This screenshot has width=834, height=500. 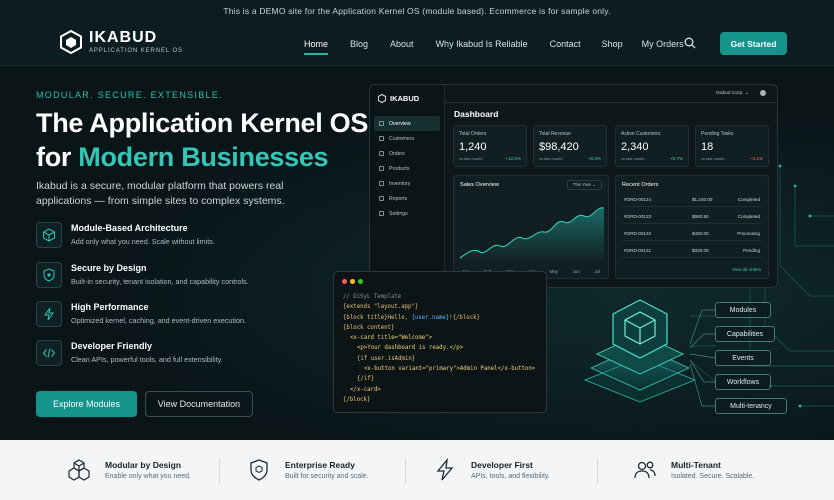 What do you see at coordinates (584, 185) in the screenshot?
I see `period-selector: This Year ⌄` at bounding box center [584, 185].